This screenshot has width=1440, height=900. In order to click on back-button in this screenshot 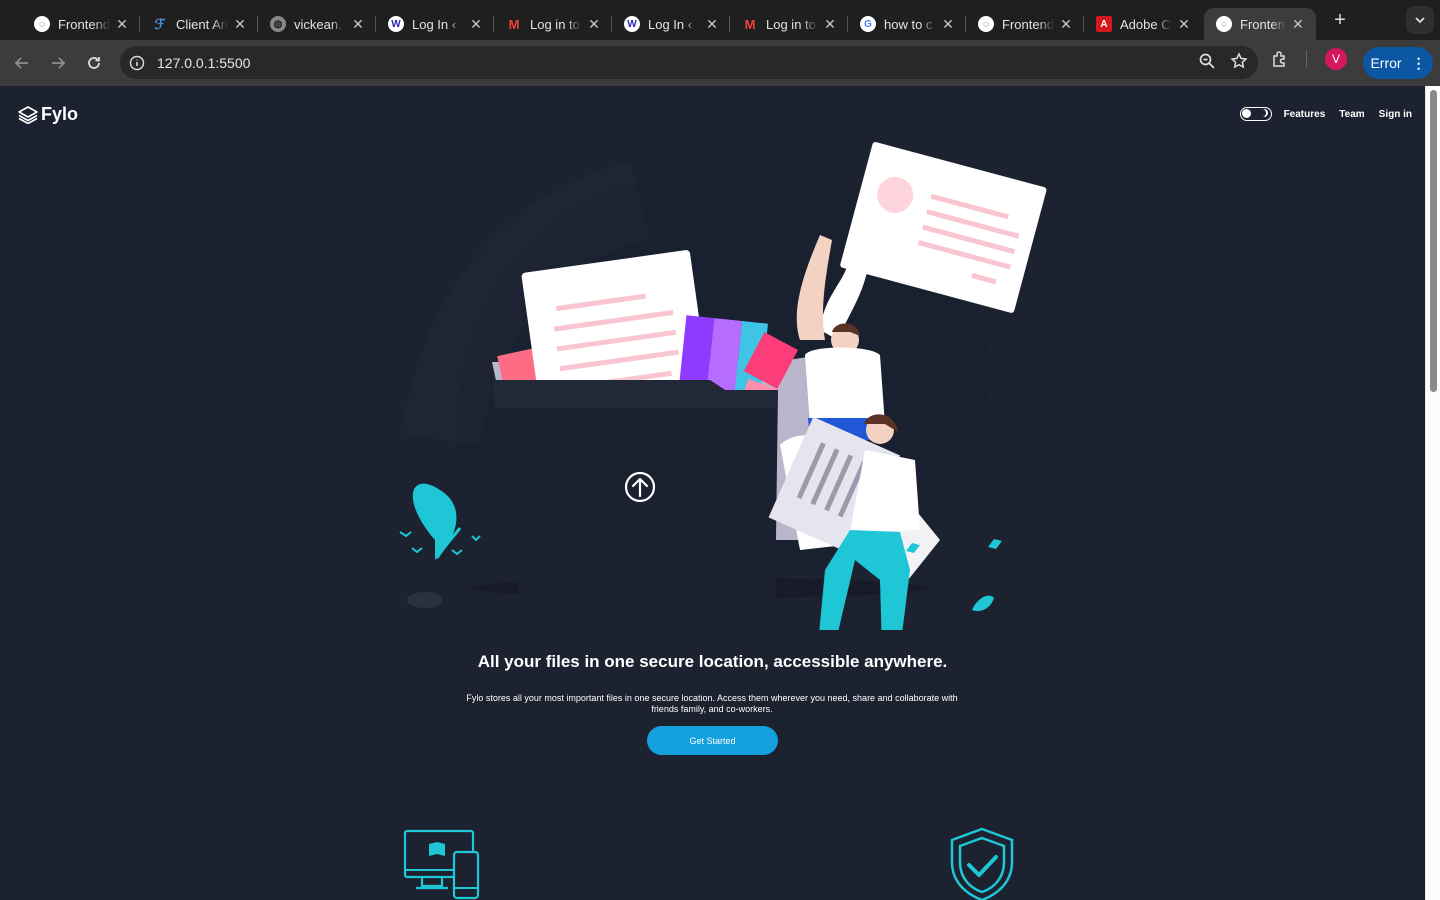, I will do `click(22, 63)`.